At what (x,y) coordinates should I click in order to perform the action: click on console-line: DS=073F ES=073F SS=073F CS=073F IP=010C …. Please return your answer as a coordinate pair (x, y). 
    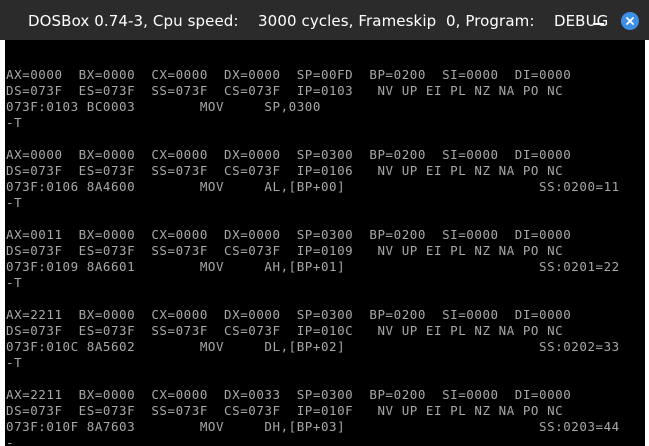
    Looking at the image, I should click on (285, 330).